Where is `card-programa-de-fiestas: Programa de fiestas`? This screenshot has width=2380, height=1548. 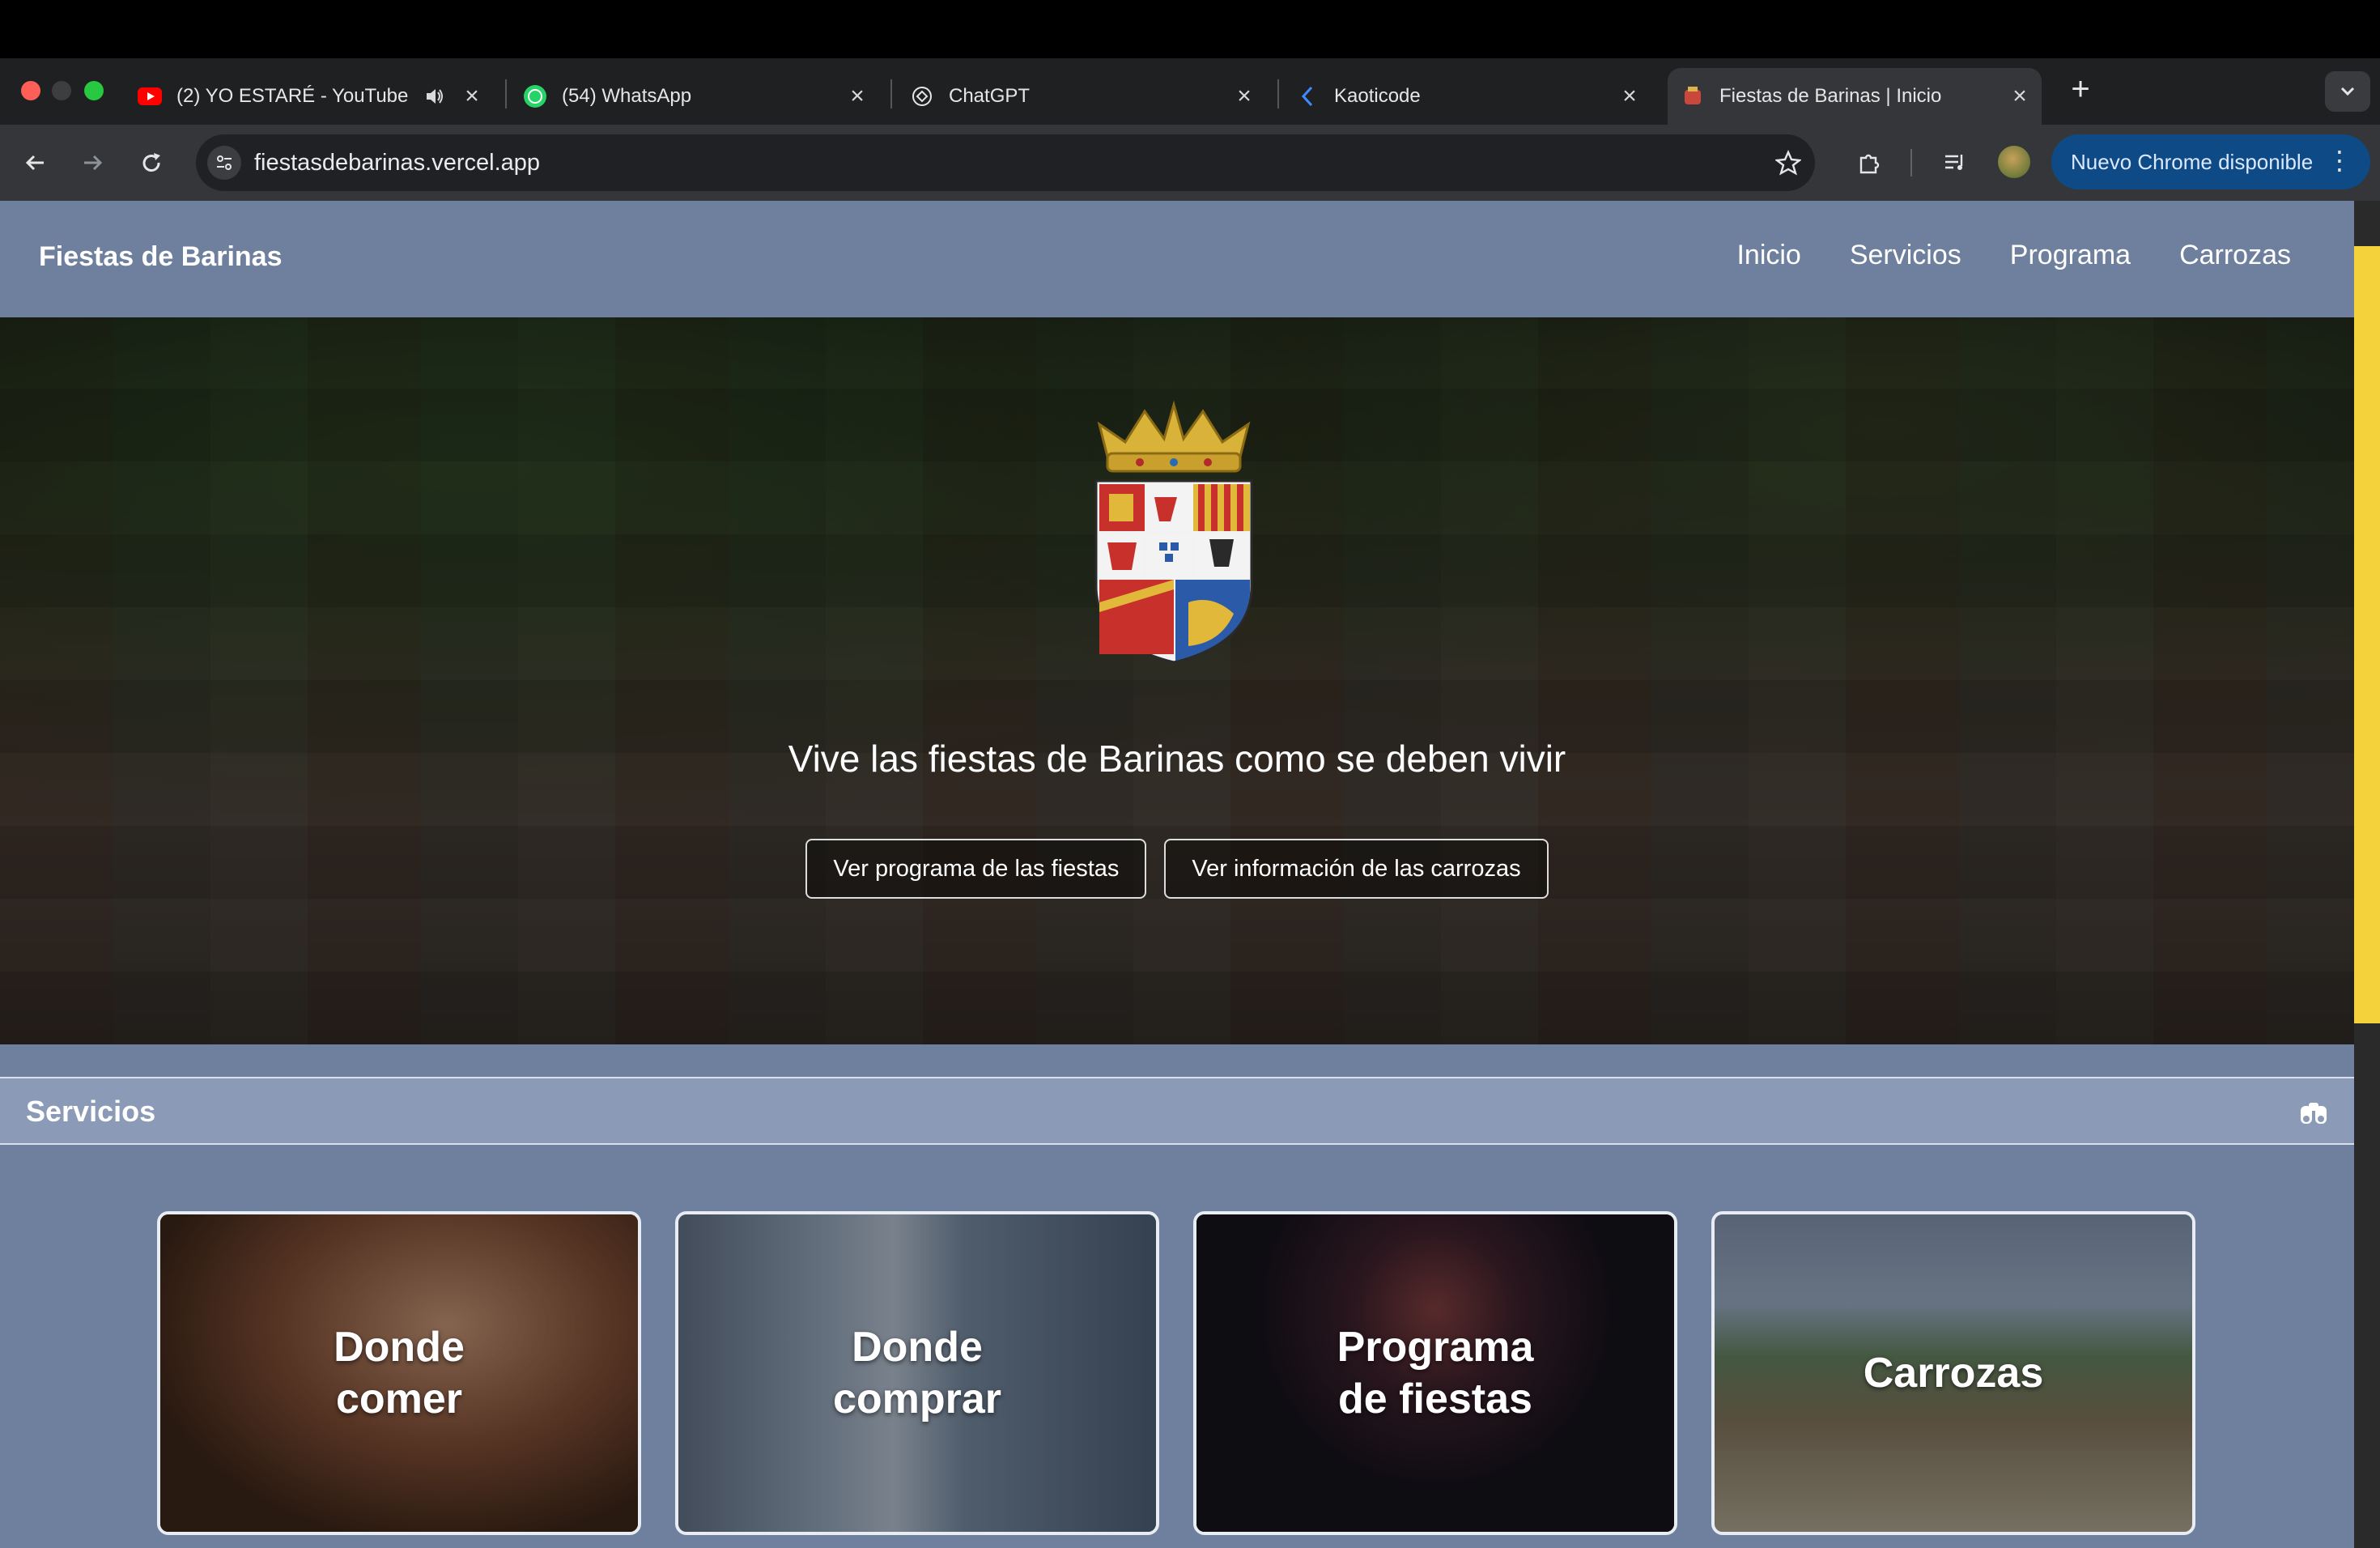
card-programa-de-fiestas: Programa de fiestas is located at coordinates (1435, 1373).